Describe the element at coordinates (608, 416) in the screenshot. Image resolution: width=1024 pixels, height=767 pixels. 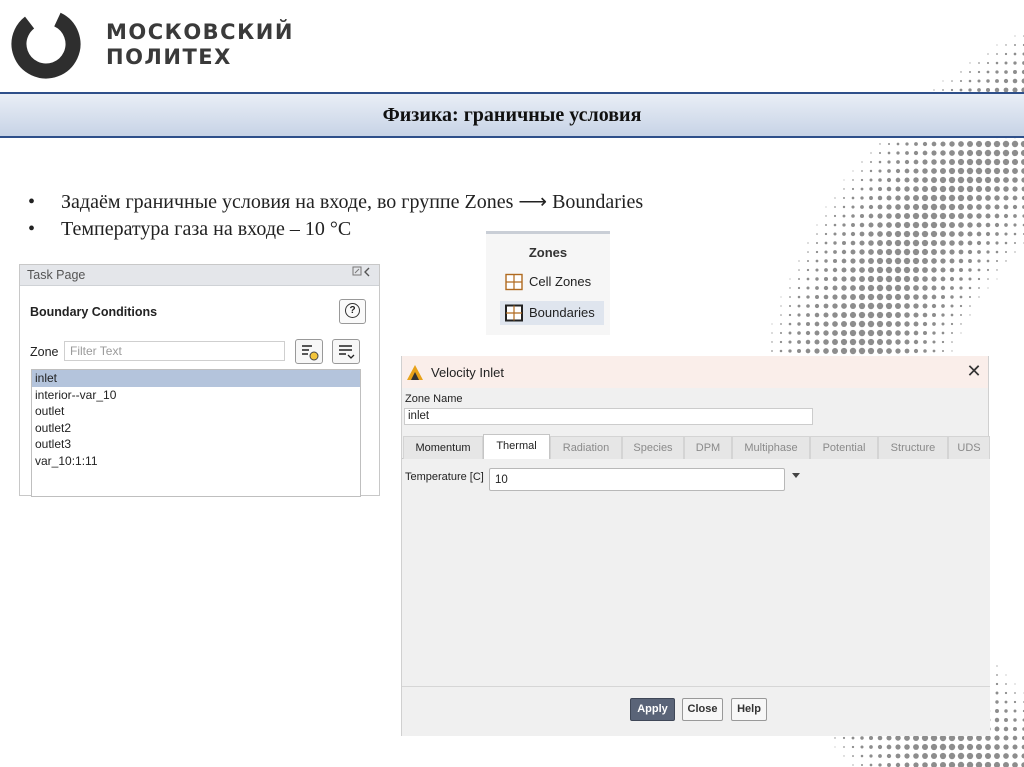
I see `zone-name-field: inlet` at that location.